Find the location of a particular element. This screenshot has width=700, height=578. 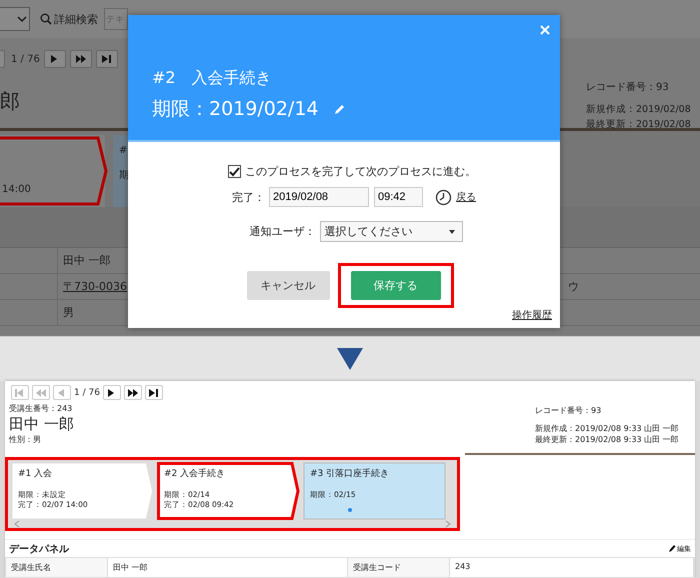

timestamp: 新規作成：2019/02/08 is located at coordinates (639, 110).